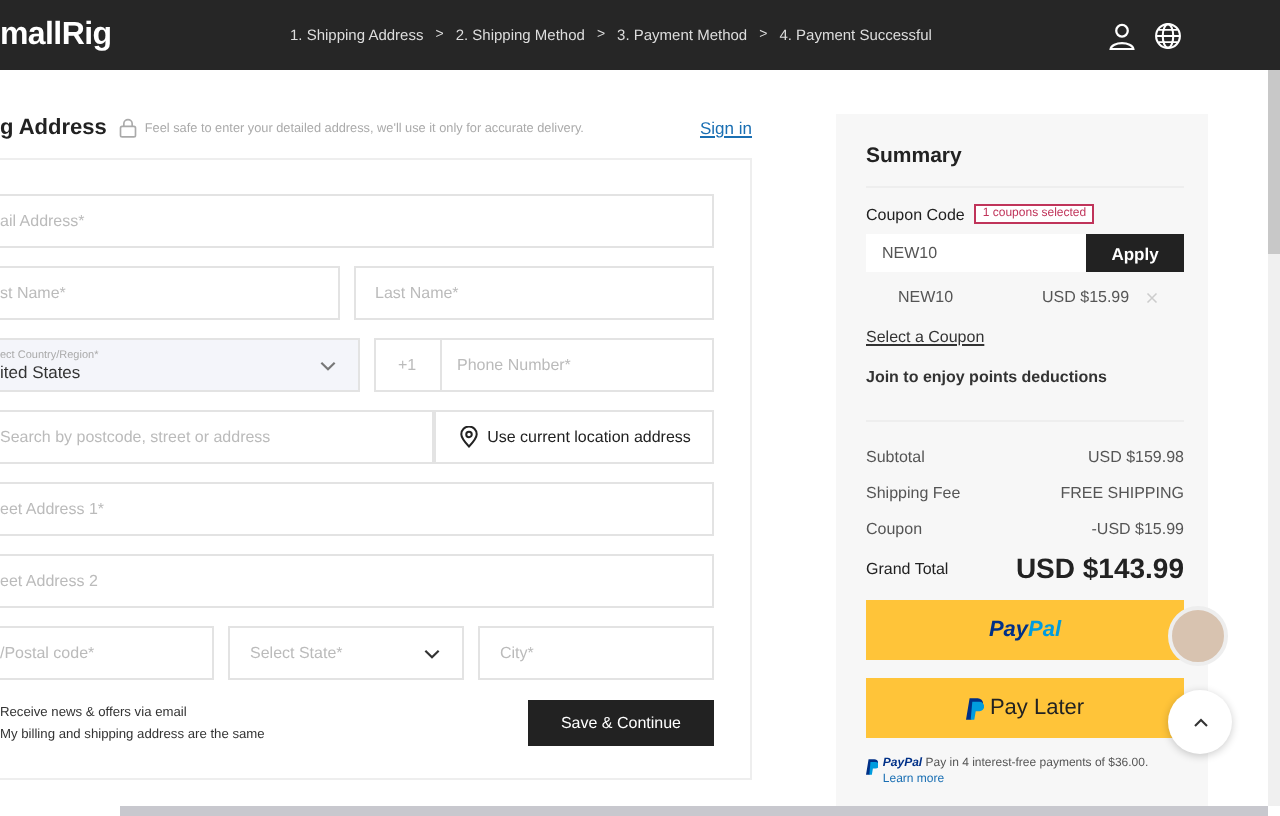 This screenshot has height=816, width=1280. I want to click on scroll-top-button, so click(1200, 722).